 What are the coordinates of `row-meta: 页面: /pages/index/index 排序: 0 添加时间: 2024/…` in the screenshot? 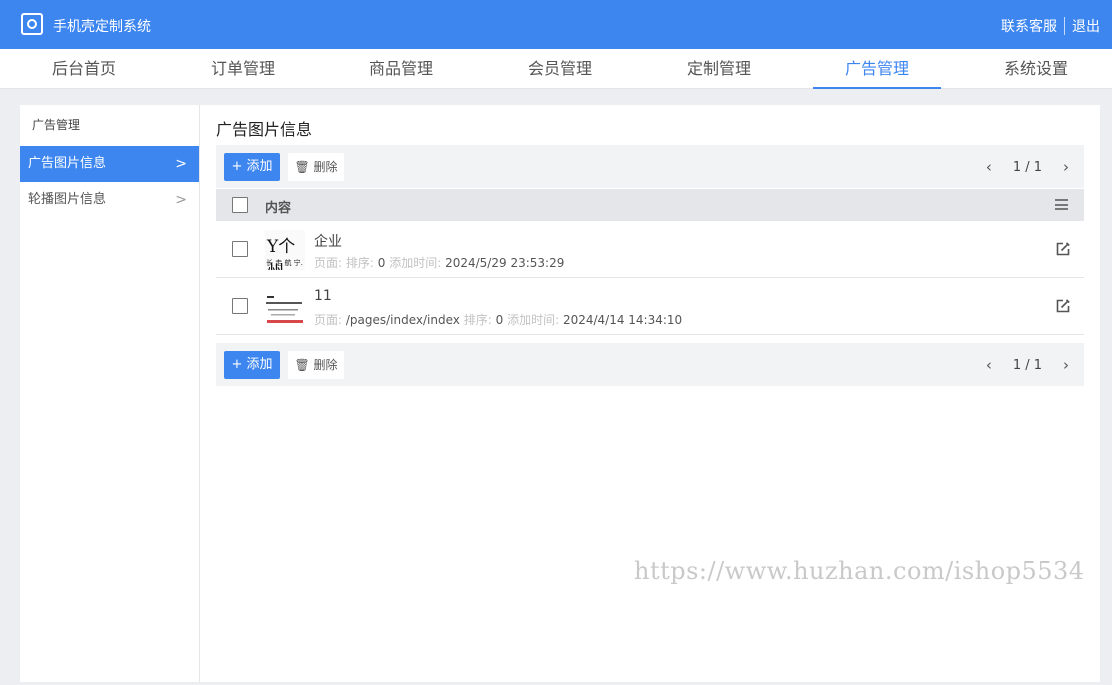 It's located at (498, 319).